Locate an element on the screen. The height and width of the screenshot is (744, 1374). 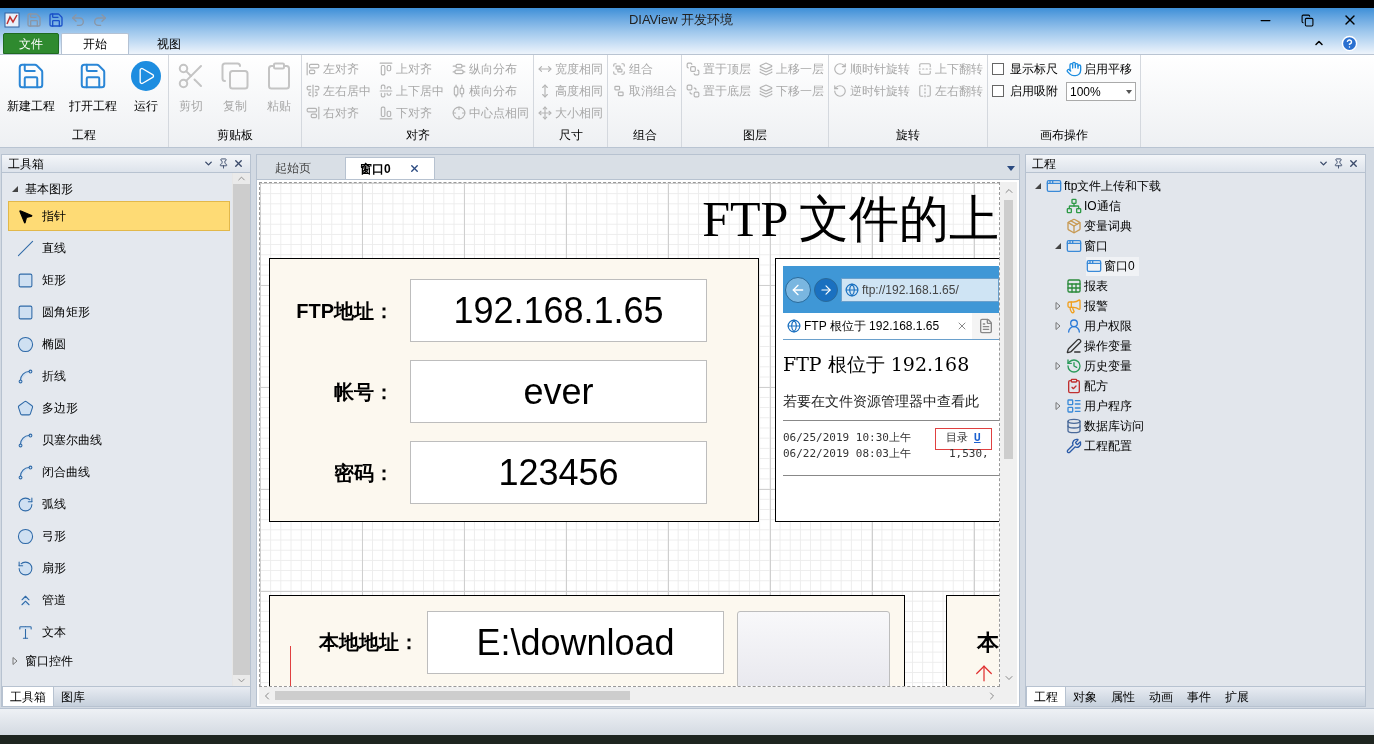
panel-tab: 属性 is located at coordinates (1123, 696).